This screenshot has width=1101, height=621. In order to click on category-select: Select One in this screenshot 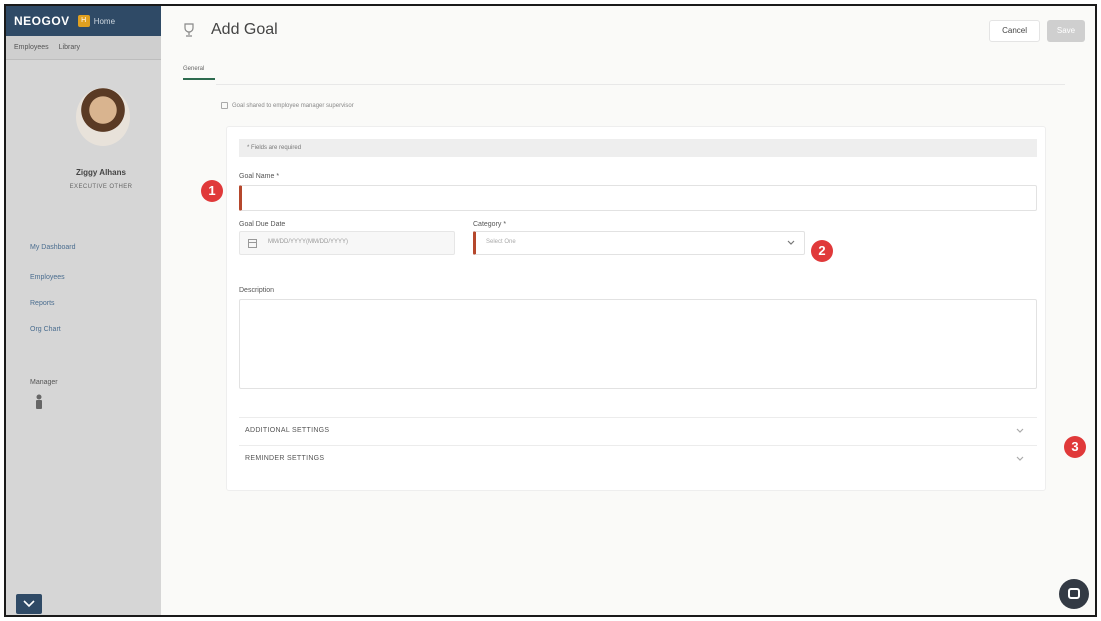, I will do `click(639, 243)`.